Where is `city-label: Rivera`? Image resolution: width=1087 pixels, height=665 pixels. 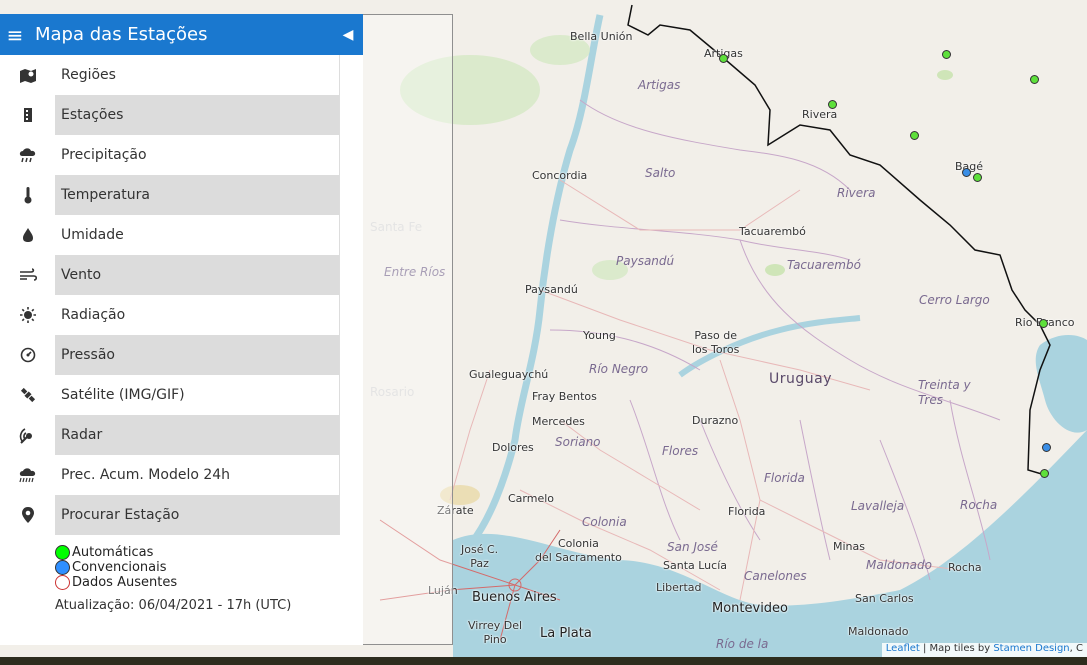
city-label: Rivera is located at coordinates (820, 114).